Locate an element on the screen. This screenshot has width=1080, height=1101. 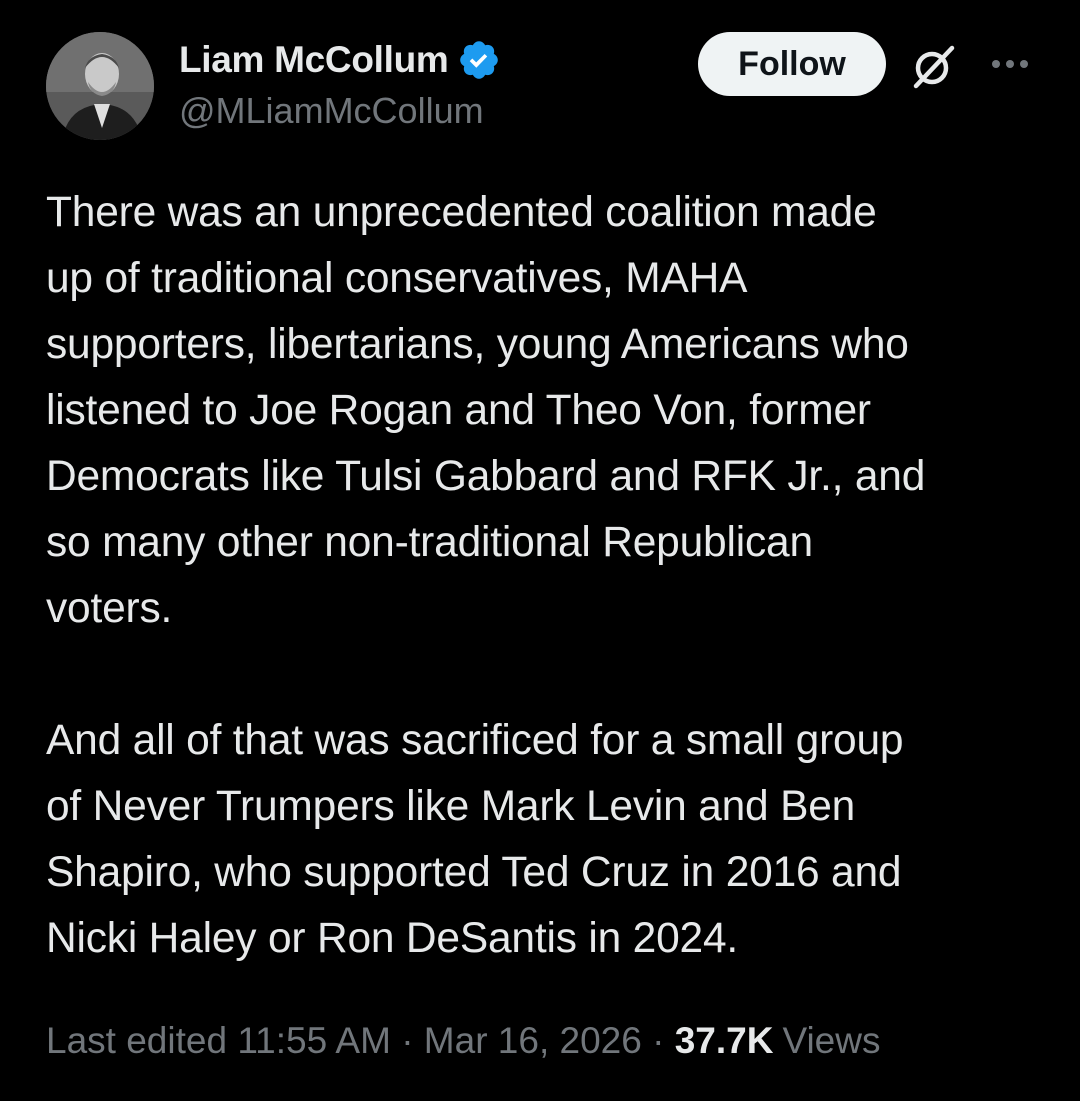
avatar-image is located at coordinates (100, 86).